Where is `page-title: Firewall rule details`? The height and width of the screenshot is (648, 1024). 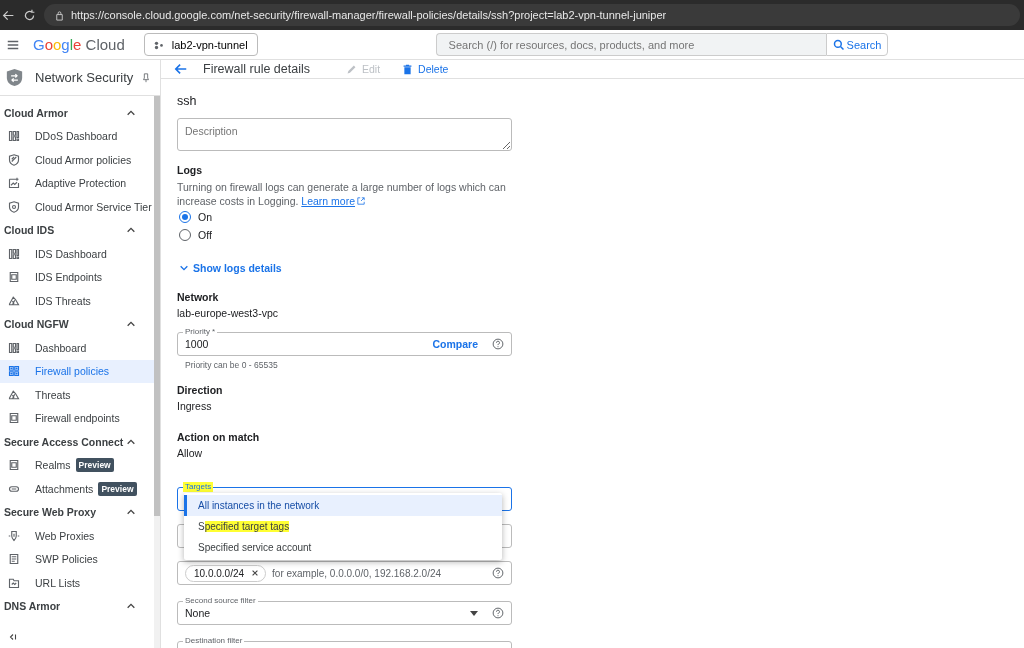 page-title: Firewall rule details is located at coordinates (256, 69).